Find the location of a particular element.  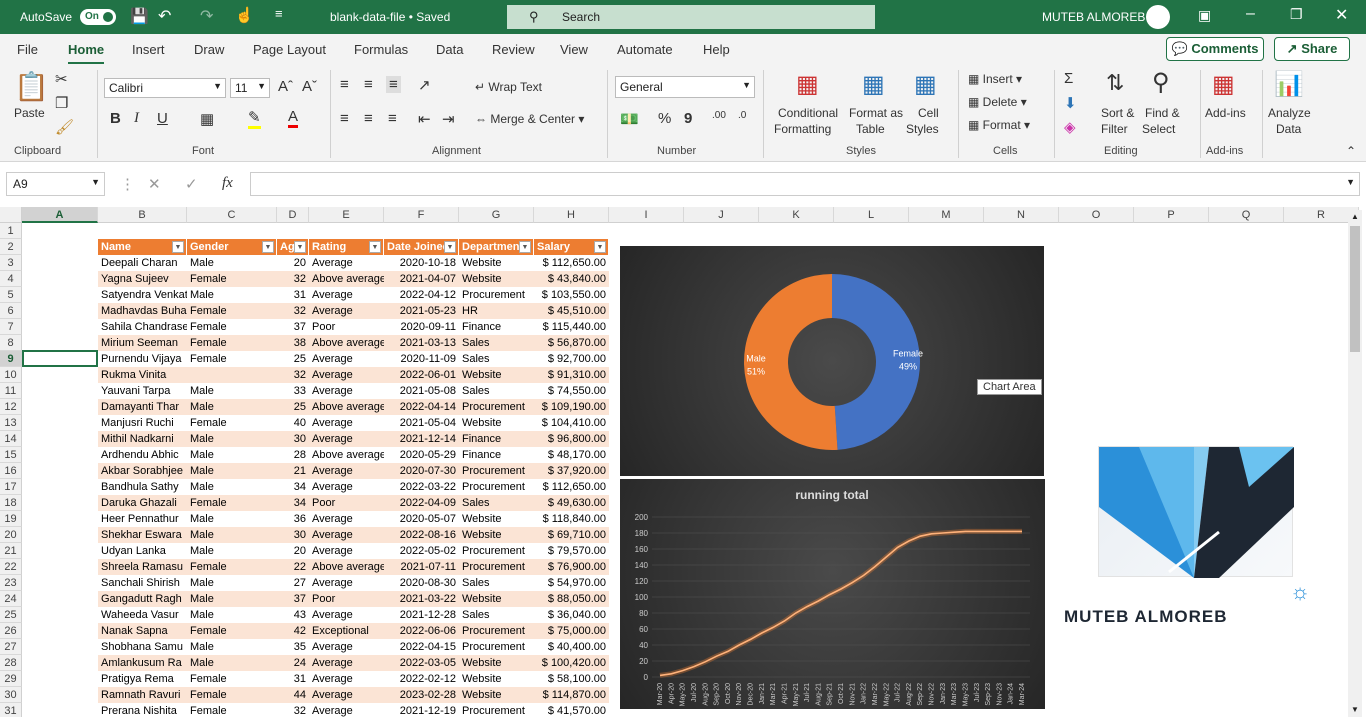

table-cell: 2021-12-14 is located at coordinates (421, 439).